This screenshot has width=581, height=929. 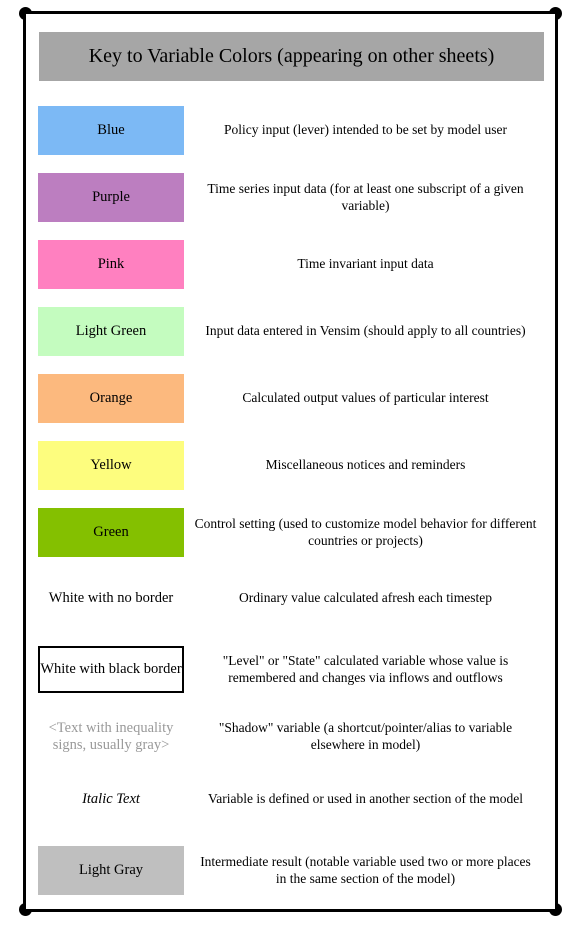 I want to click on color-swatch: Italic Text, so click(x=111, y=798).